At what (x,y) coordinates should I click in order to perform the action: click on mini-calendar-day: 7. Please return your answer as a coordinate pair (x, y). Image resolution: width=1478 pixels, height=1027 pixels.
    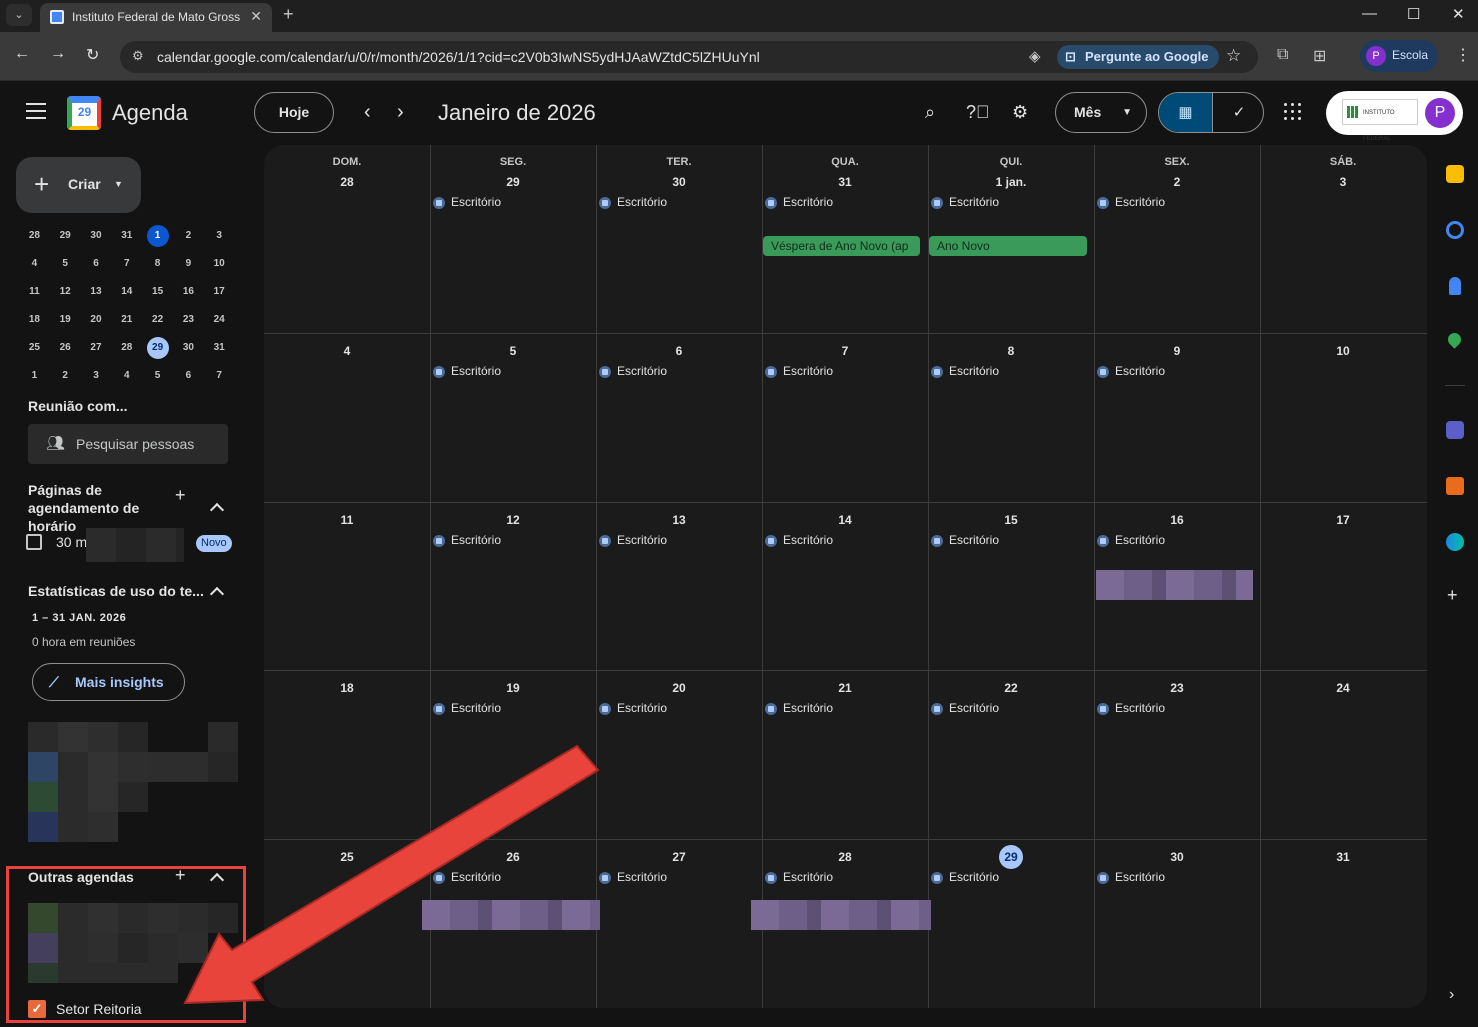
    Looking at the image, I should click on (126, 264).